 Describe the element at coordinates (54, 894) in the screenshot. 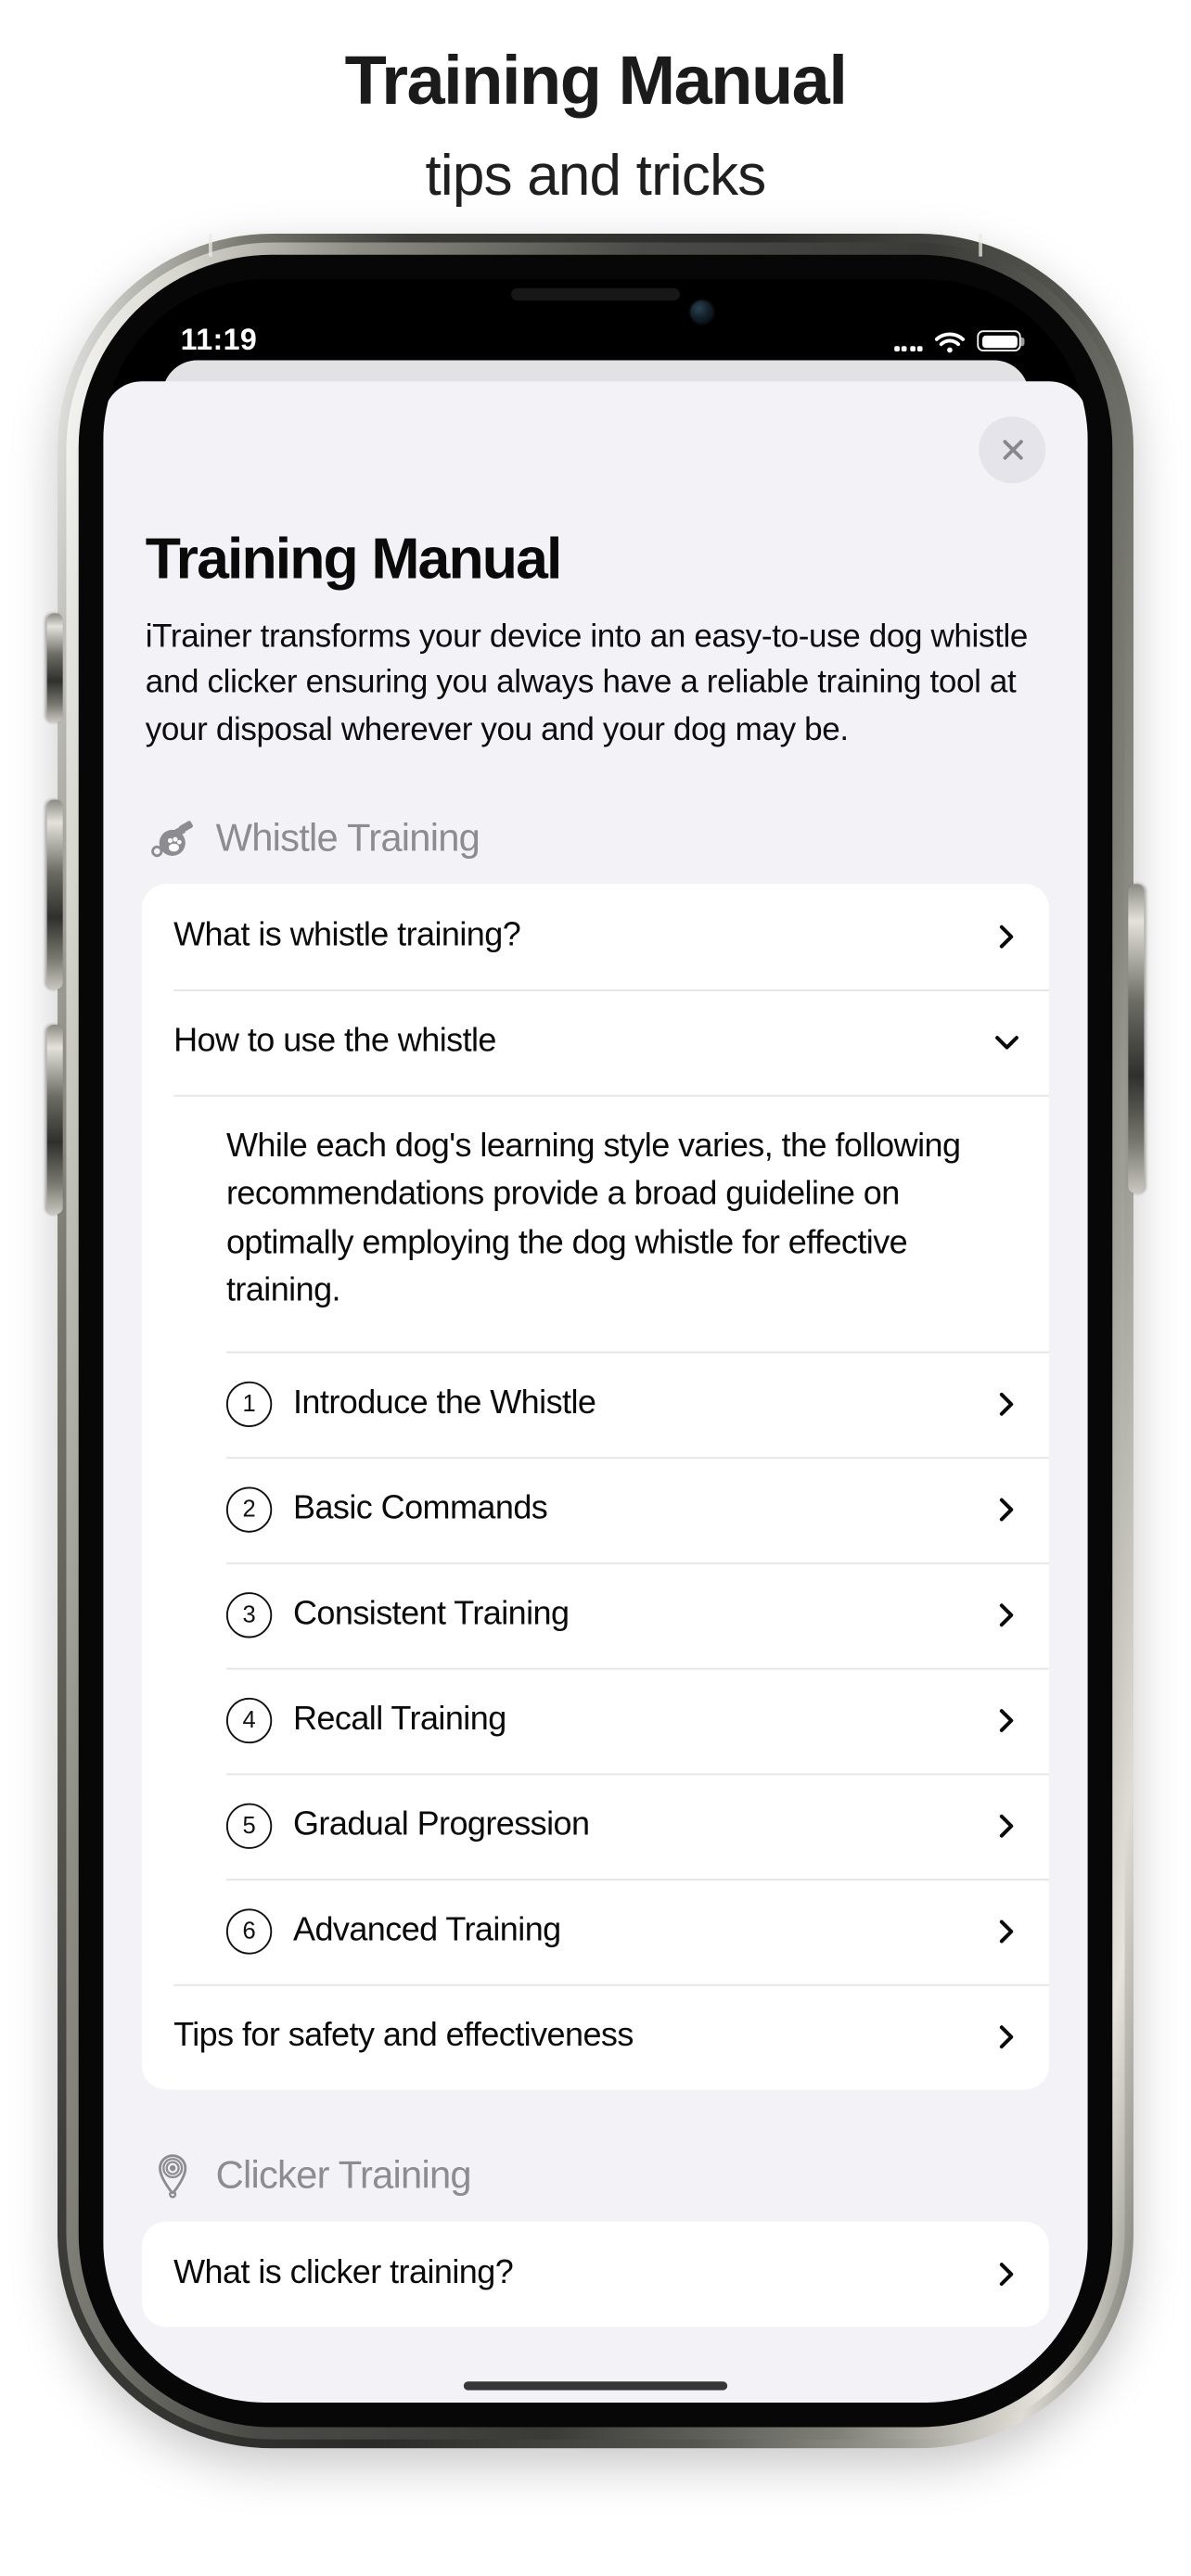

I see `volume-up-button` at that location.